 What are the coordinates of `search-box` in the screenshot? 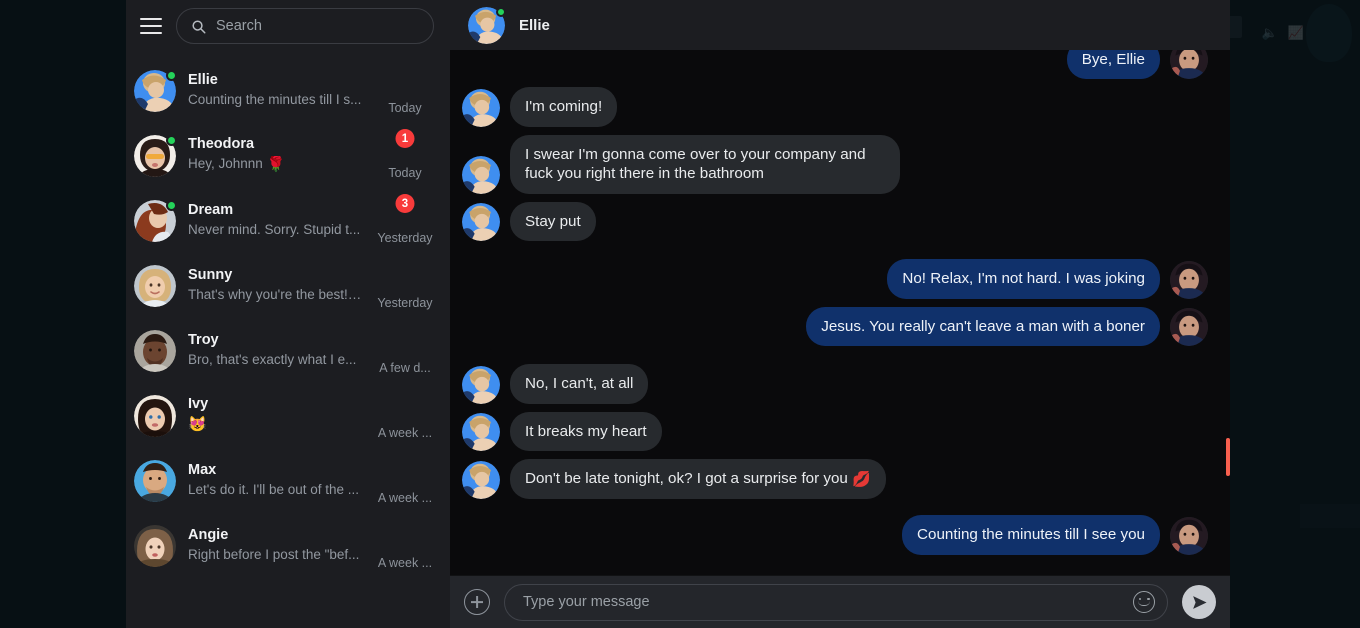 It's located at (305, 26).